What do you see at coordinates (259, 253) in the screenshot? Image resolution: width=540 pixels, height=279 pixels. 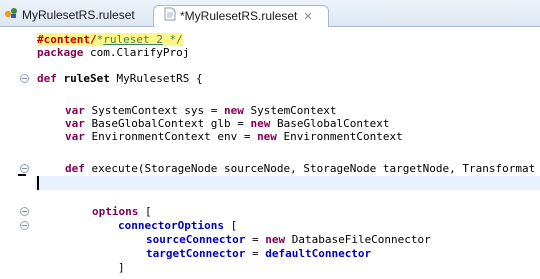 I see `code-line-11: targetConnector = defaultConnector` at bounding box center [259, 253].